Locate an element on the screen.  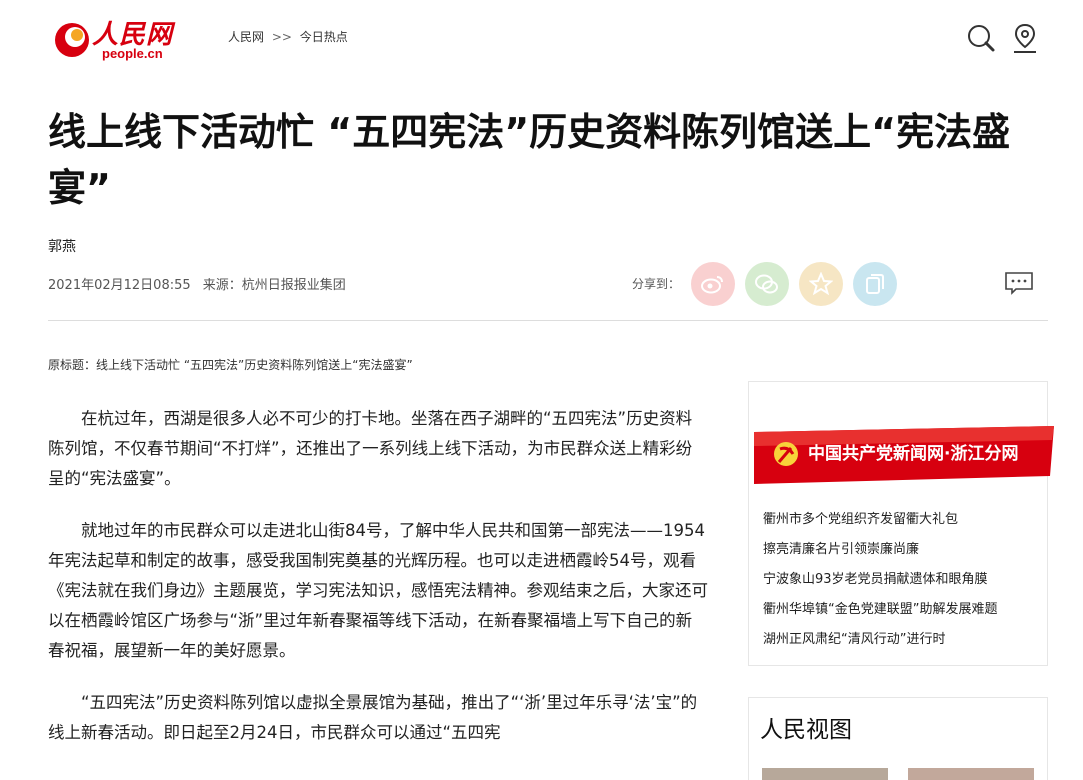
publish-date: 2021年02月12日08:55 is located at coordinates (119, 285).